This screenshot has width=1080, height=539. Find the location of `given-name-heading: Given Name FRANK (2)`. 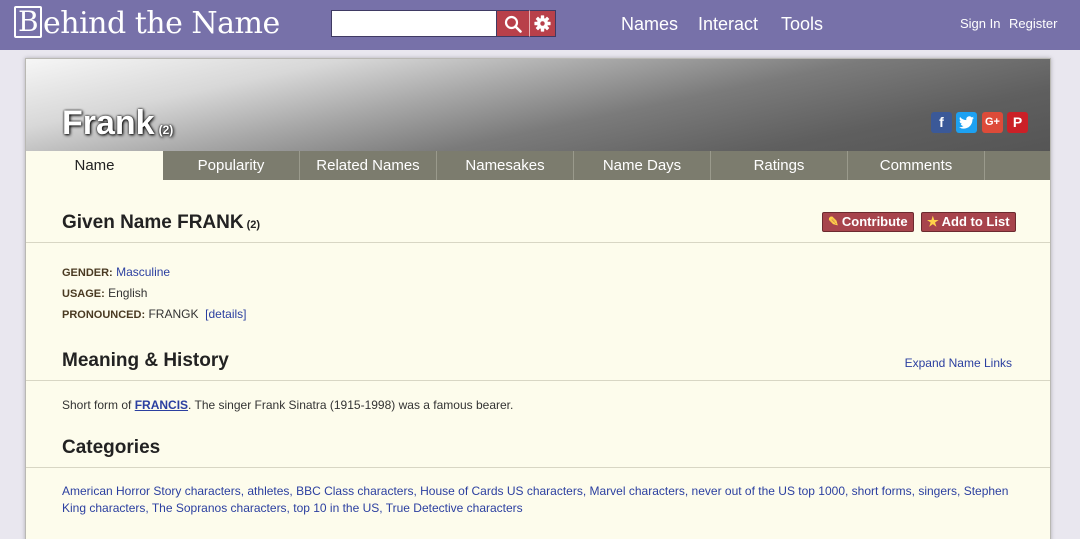

given-name-heading: Given Name FRANK (2) is located at coordinates (161, 224).